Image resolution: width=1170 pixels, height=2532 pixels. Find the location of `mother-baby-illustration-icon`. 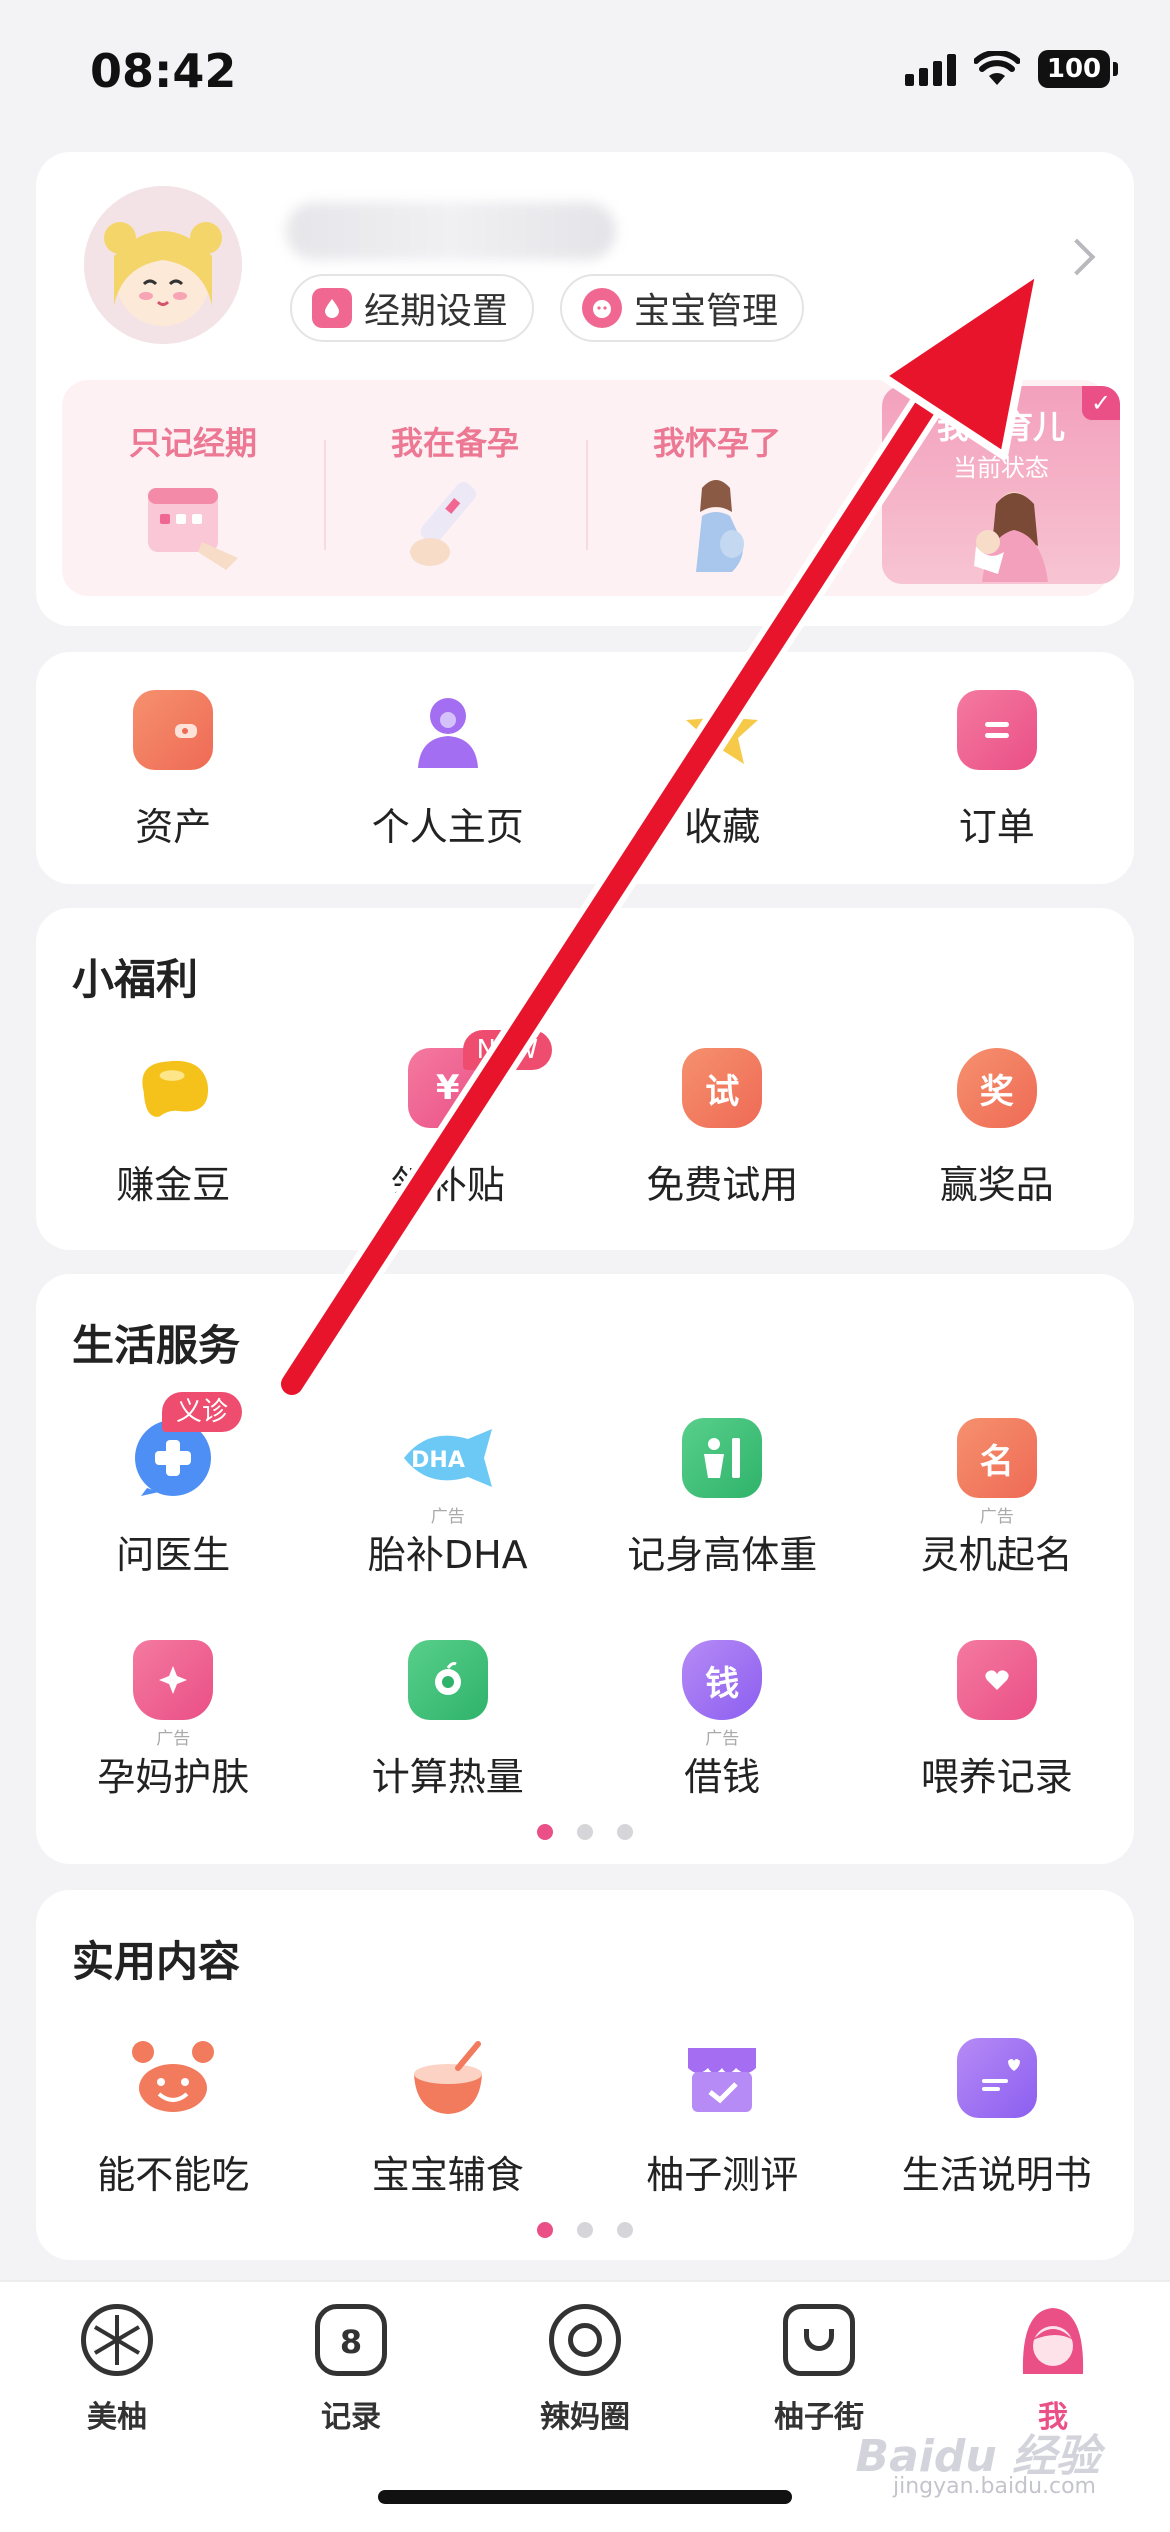

mother-baby-illustration-icon is located at coordinates (1011, 537).